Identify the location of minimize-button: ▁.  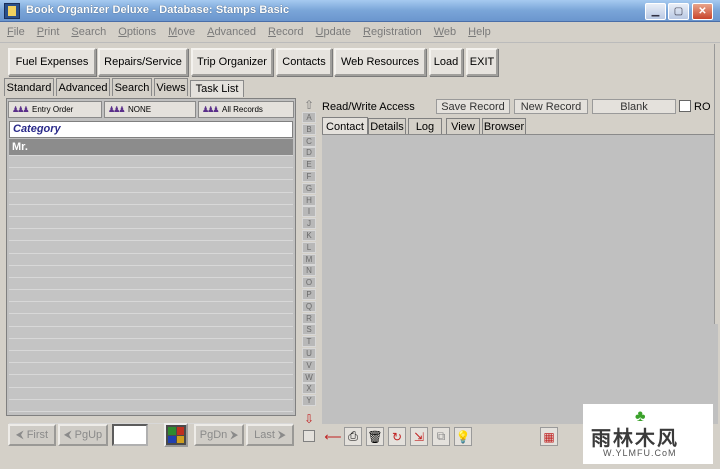
(655, 11).